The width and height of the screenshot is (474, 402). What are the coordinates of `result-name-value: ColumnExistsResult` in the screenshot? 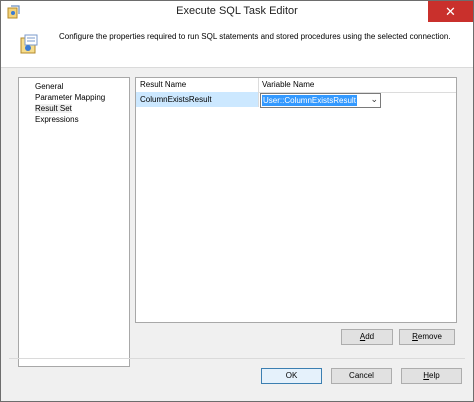 It's located at (176, 99).